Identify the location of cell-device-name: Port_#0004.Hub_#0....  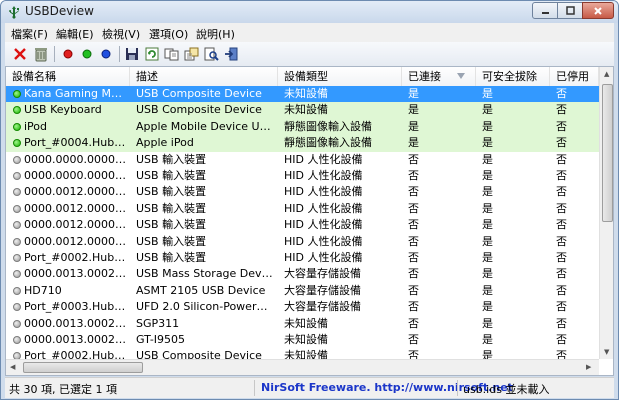
(76, 143).